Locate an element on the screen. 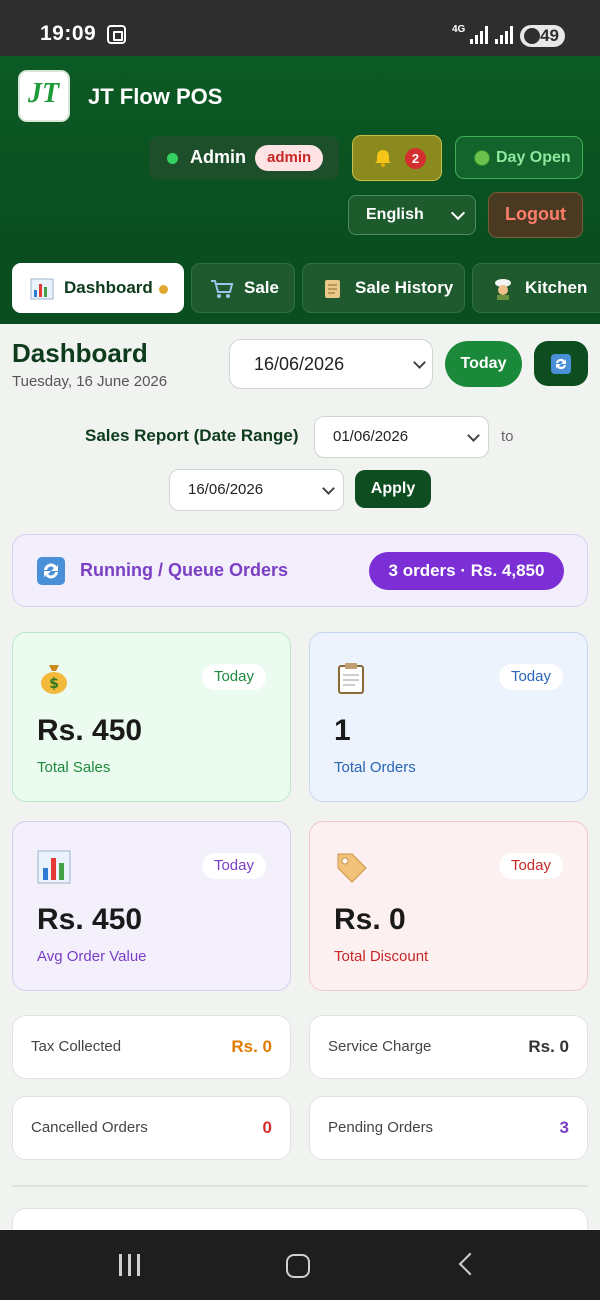  home-icon is located at coordinates (298, 1266).